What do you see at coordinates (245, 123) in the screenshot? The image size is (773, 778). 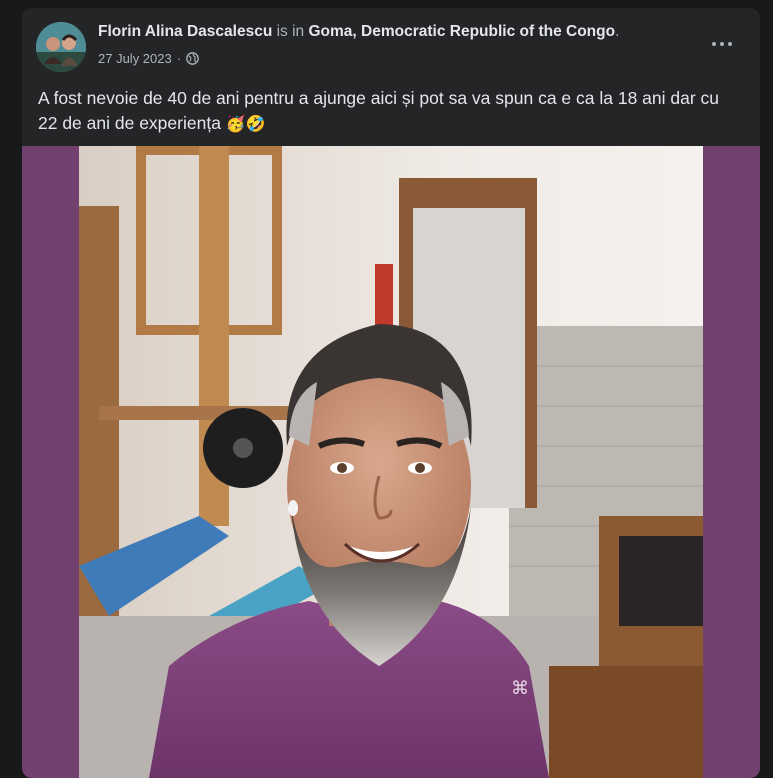 I see `post-emojis: 🥳🤣` at bounding box center [245, 123].